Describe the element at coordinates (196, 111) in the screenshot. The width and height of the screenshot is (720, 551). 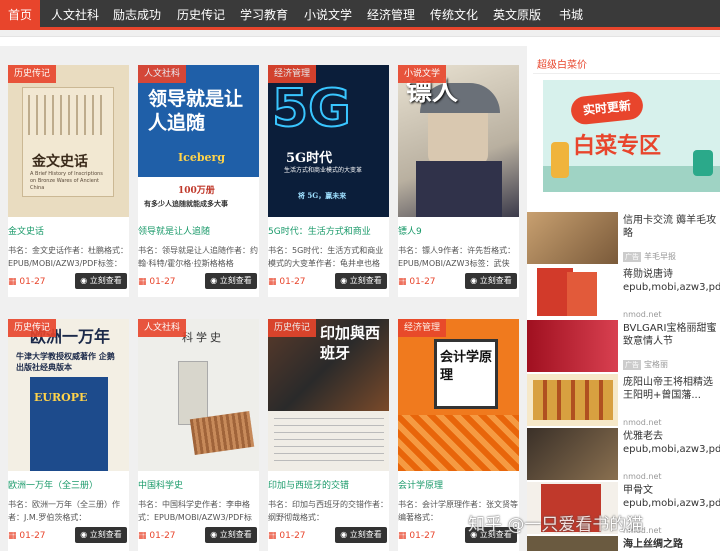
I see `cover-title-text: 领导就是让人追随` at that location.